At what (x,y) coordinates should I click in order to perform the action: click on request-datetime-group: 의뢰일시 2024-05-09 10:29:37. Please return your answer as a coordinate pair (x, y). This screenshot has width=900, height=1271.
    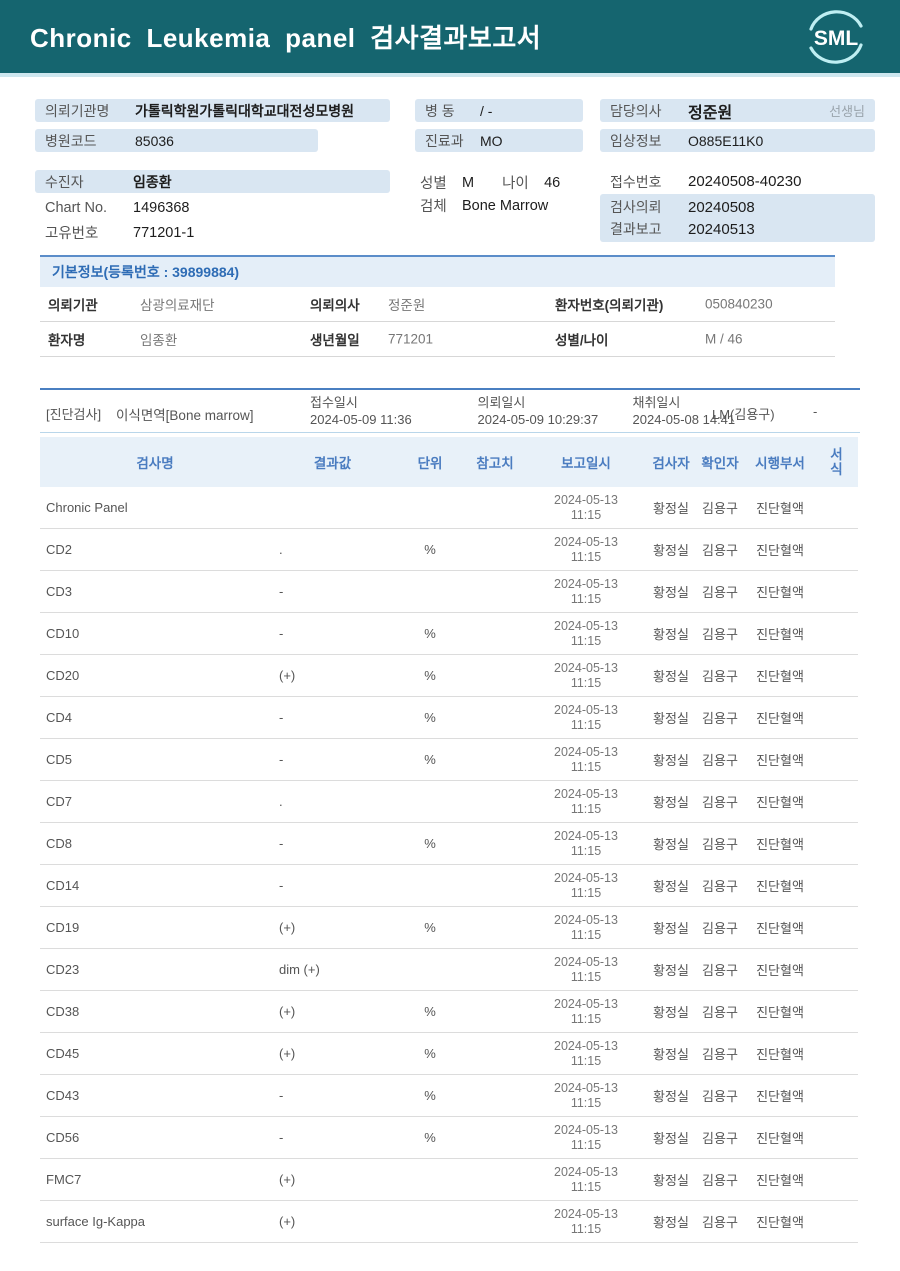
    Looking at the image, I should click on (497, 410).